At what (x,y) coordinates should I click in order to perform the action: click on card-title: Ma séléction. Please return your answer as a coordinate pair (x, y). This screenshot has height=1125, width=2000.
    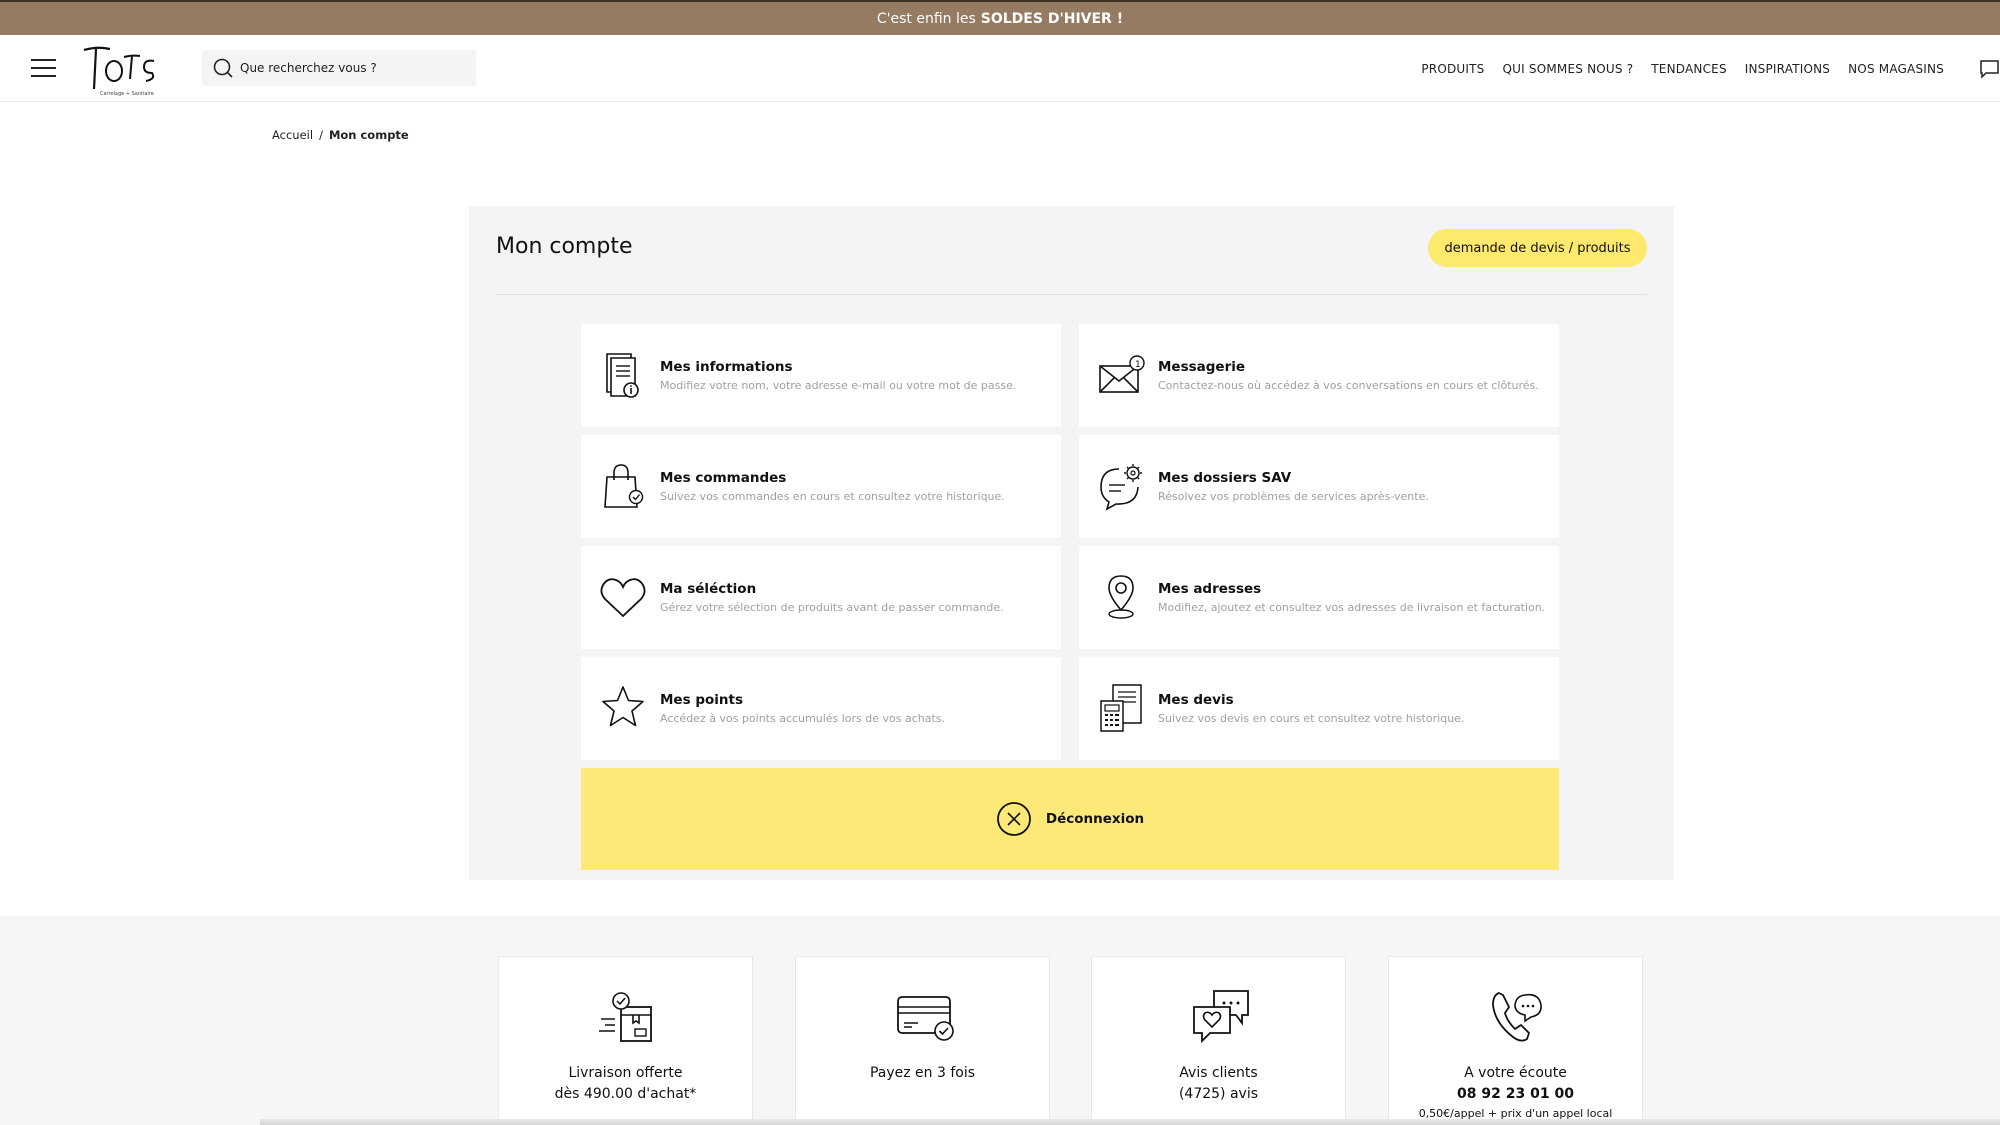
    Looking at the image, I should click on (708, 589).